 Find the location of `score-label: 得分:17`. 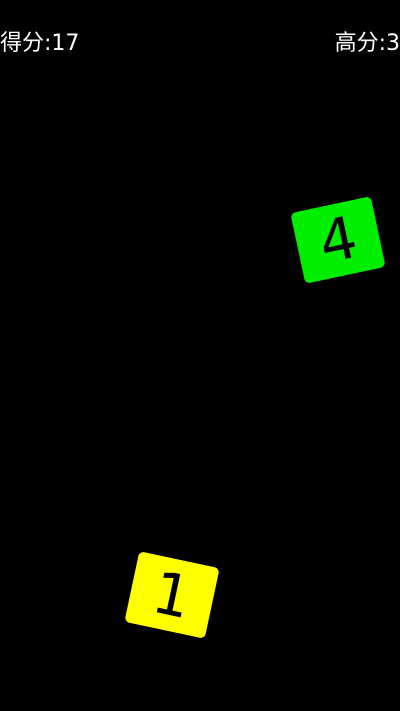

score-label: 得分:17 is located at coordinates (40, 43).